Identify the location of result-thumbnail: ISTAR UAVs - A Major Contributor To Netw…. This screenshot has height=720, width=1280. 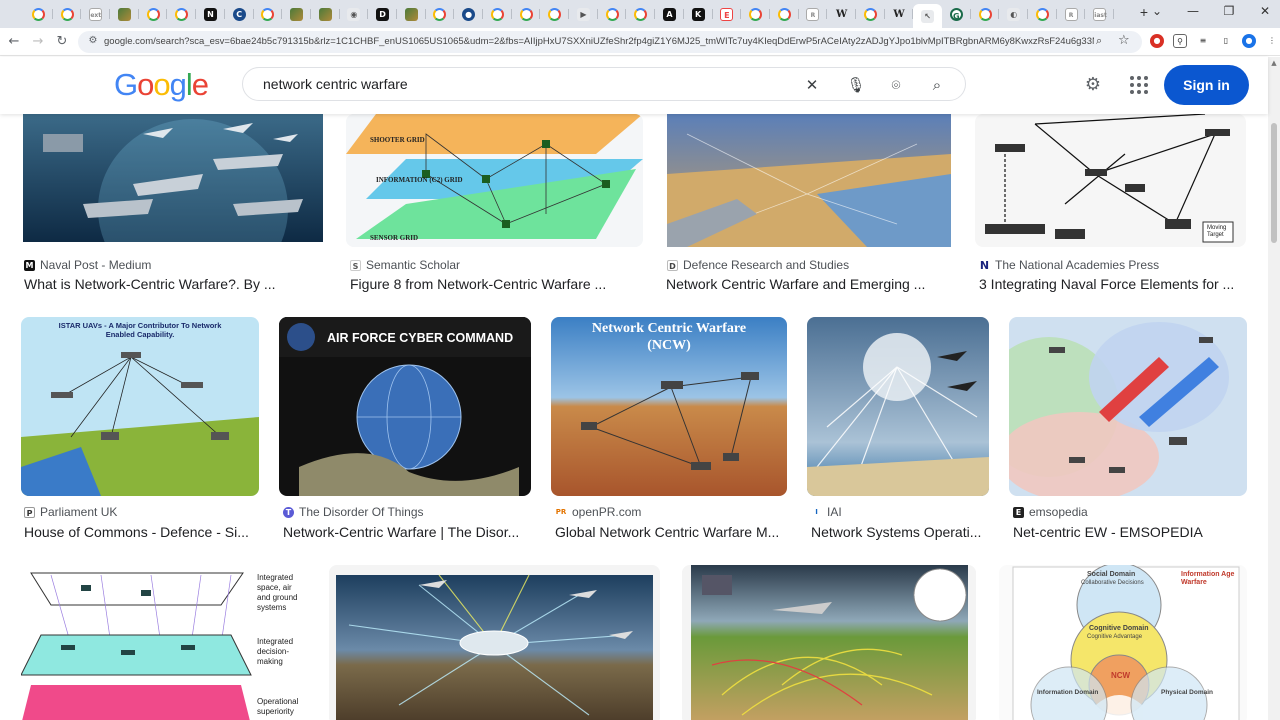
(140, 406).